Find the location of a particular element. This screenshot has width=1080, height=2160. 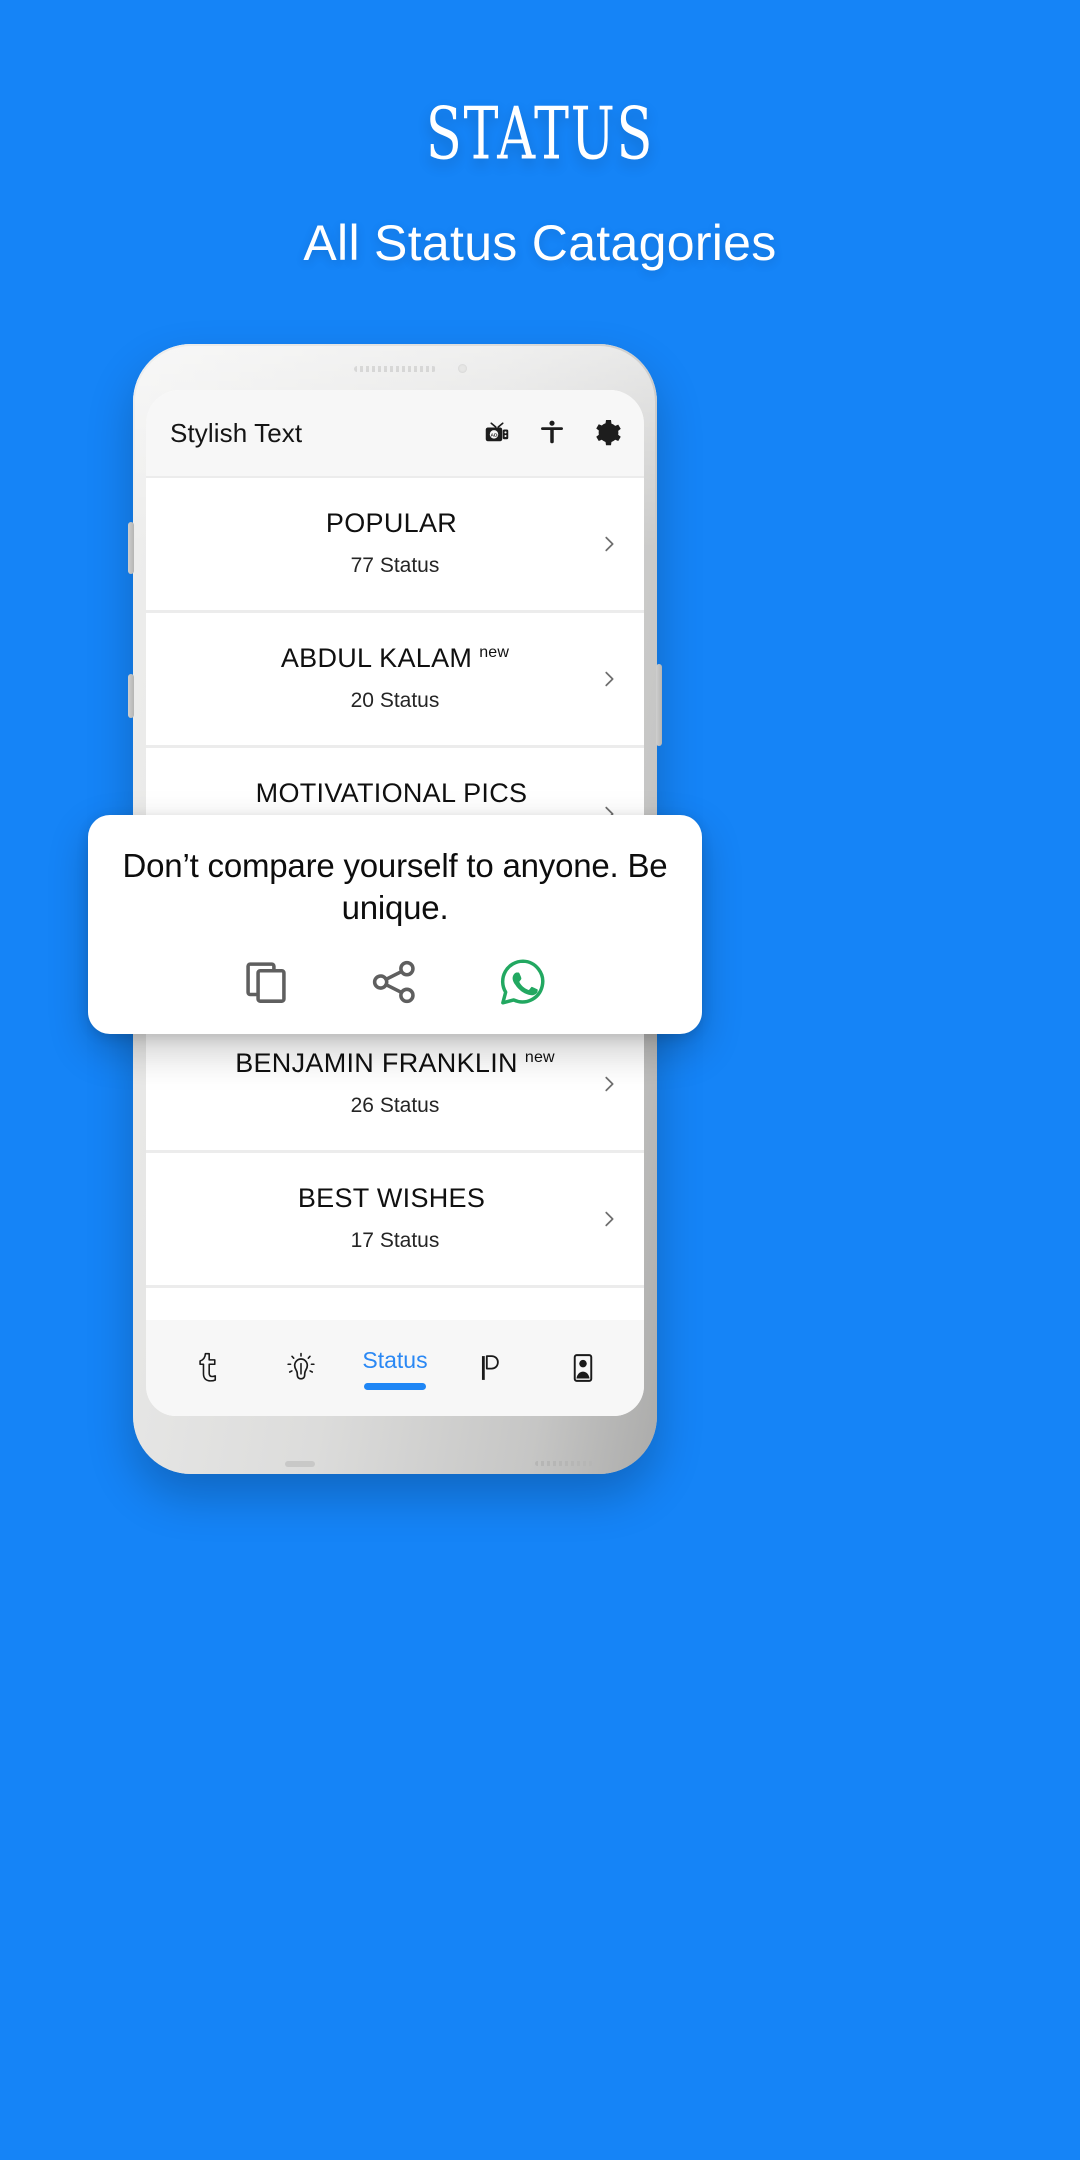

category-subtitle: 77 Status is located at coordinates (395, 565).